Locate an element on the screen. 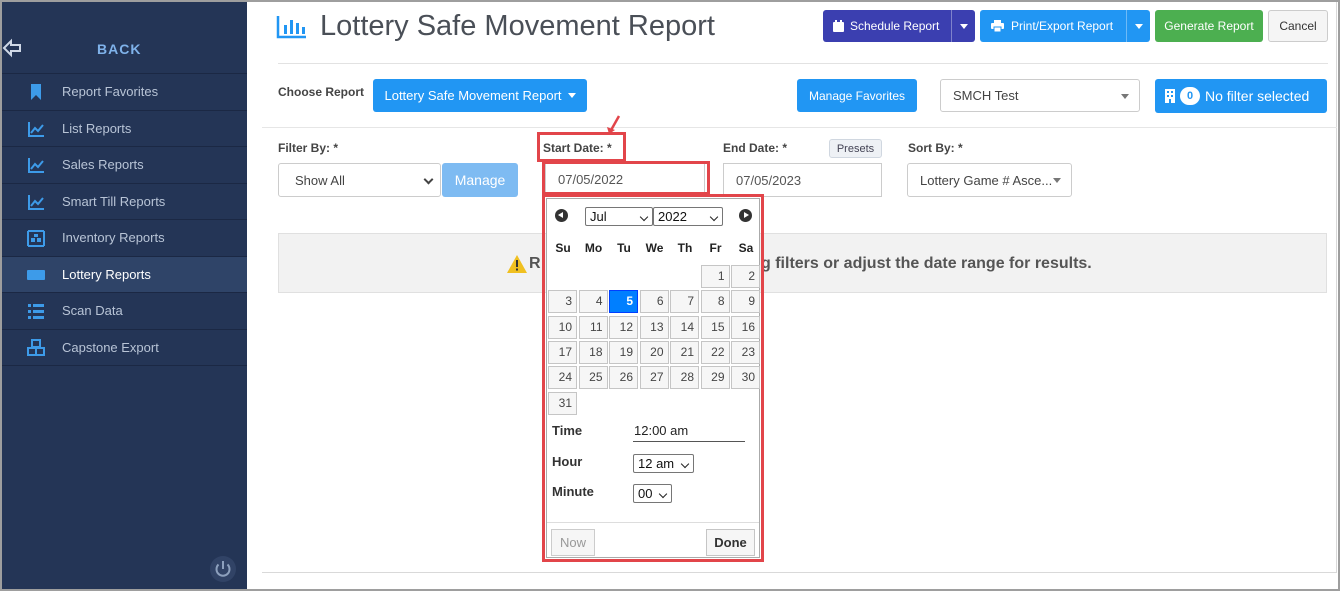 Image resolution: width=1340 pixels, height=591 pixels. back-button: BACK is located at coordinates (124, 49).